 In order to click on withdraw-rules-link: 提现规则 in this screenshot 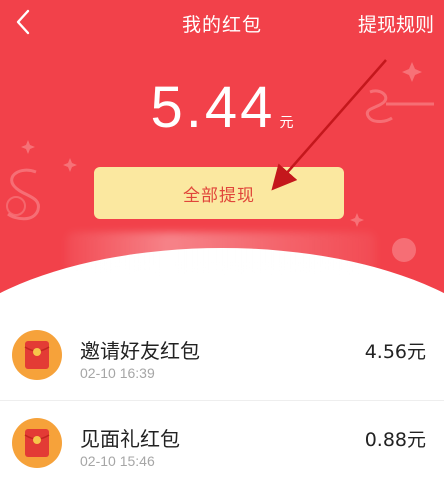, I will do `click(396, 23)`.